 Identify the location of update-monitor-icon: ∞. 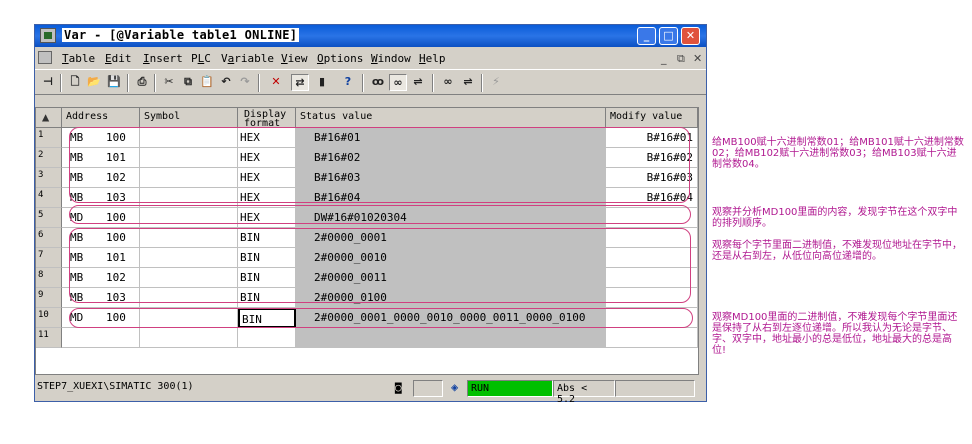
(448, 82).